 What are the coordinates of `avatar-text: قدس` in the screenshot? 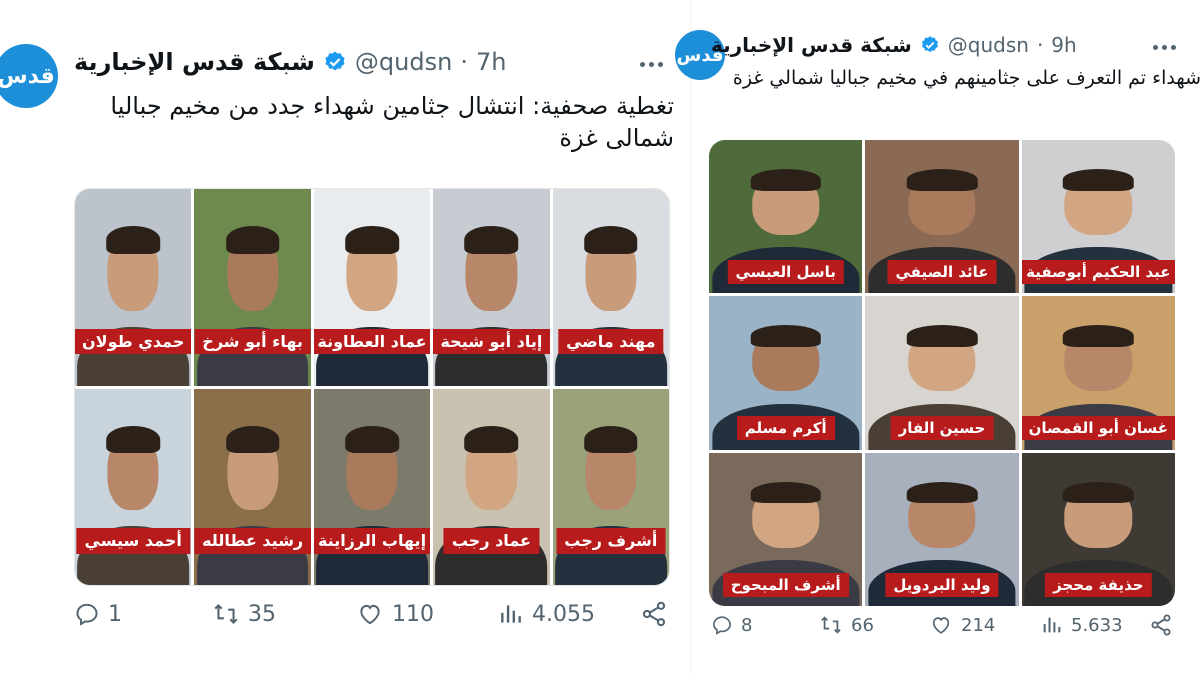 It's located at (27, 76).